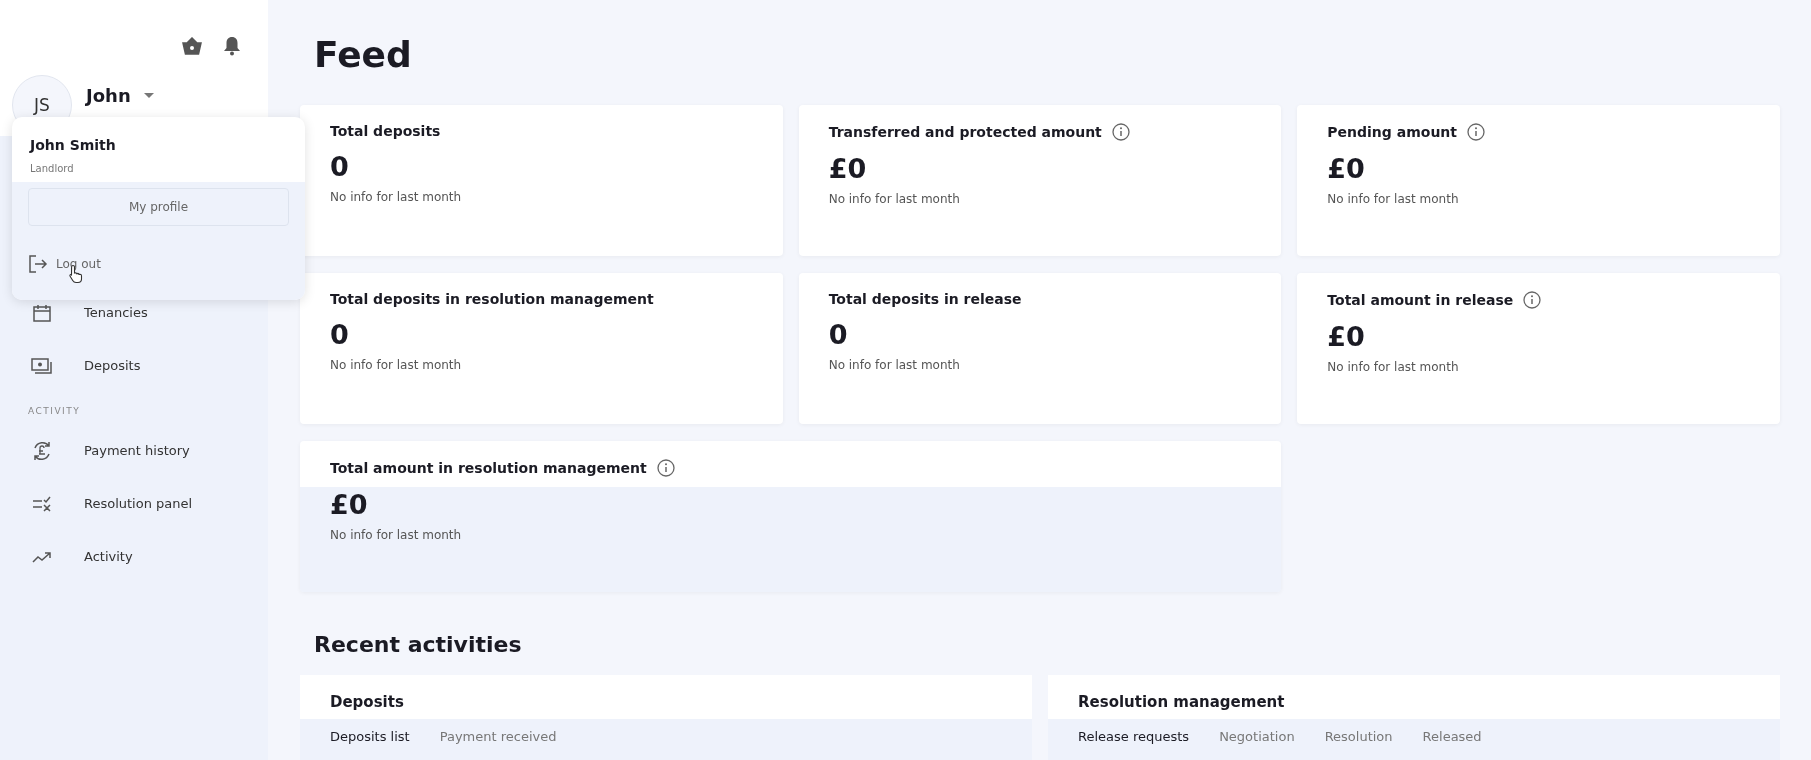 The image size is (1811, 760). I want to click on banknote-icon, so click(42, 365).